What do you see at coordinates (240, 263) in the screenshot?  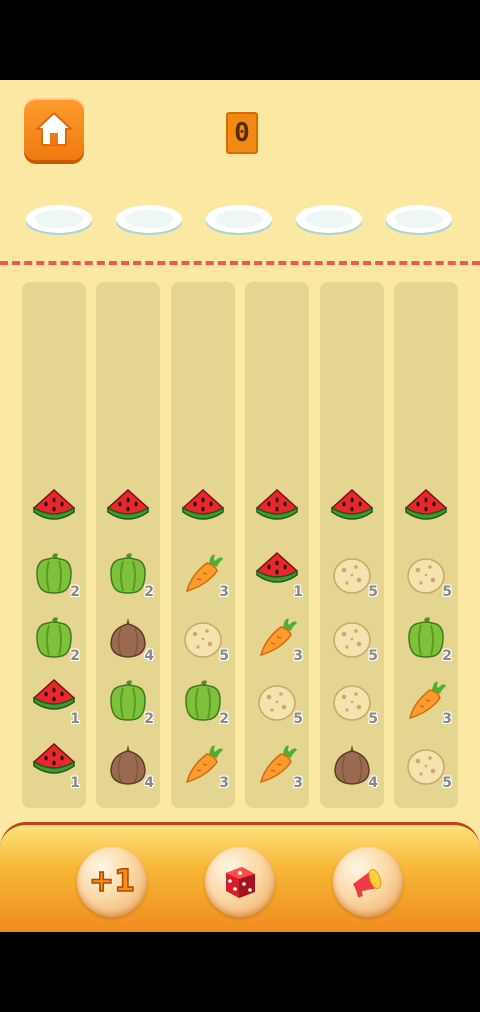 I see `dashed-limit-line` at bounding box center [240, 263].